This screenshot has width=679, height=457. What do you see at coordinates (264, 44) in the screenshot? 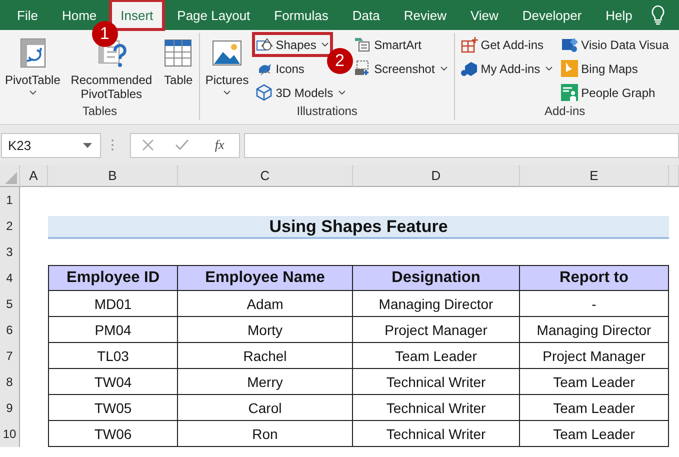
I see `shapes-icon` at bounding box center [264, 44].